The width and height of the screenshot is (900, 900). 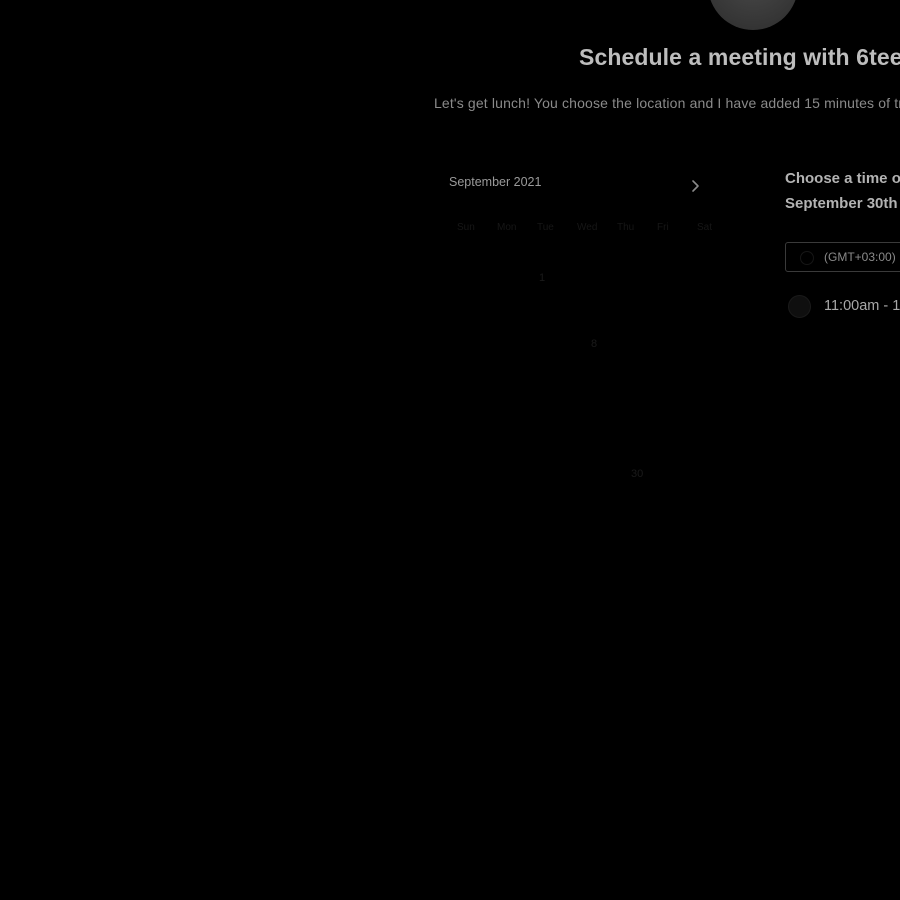 What do you see at coordinates (705, 227) in the screenshot?
I see `weekday-label: Sat` at bounding box center [705, 227].